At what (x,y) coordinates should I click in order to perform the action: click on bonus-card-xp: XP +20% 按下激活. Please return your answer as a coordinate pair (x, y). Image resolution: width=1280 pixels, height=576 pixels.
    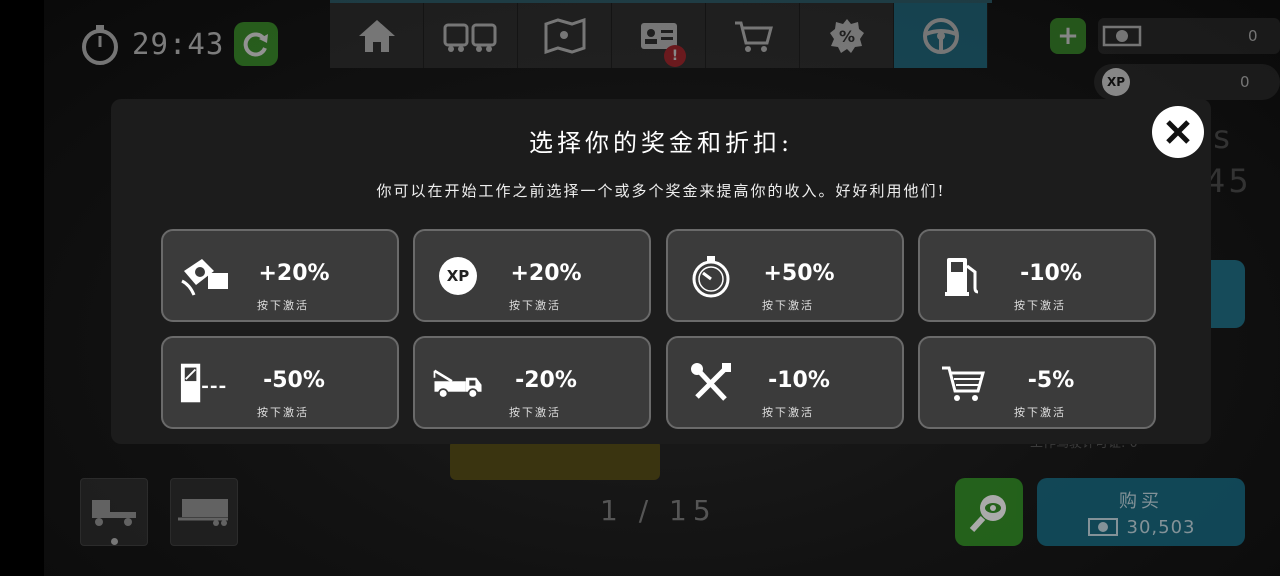
    Looking at the image, I should click on (532, 275).